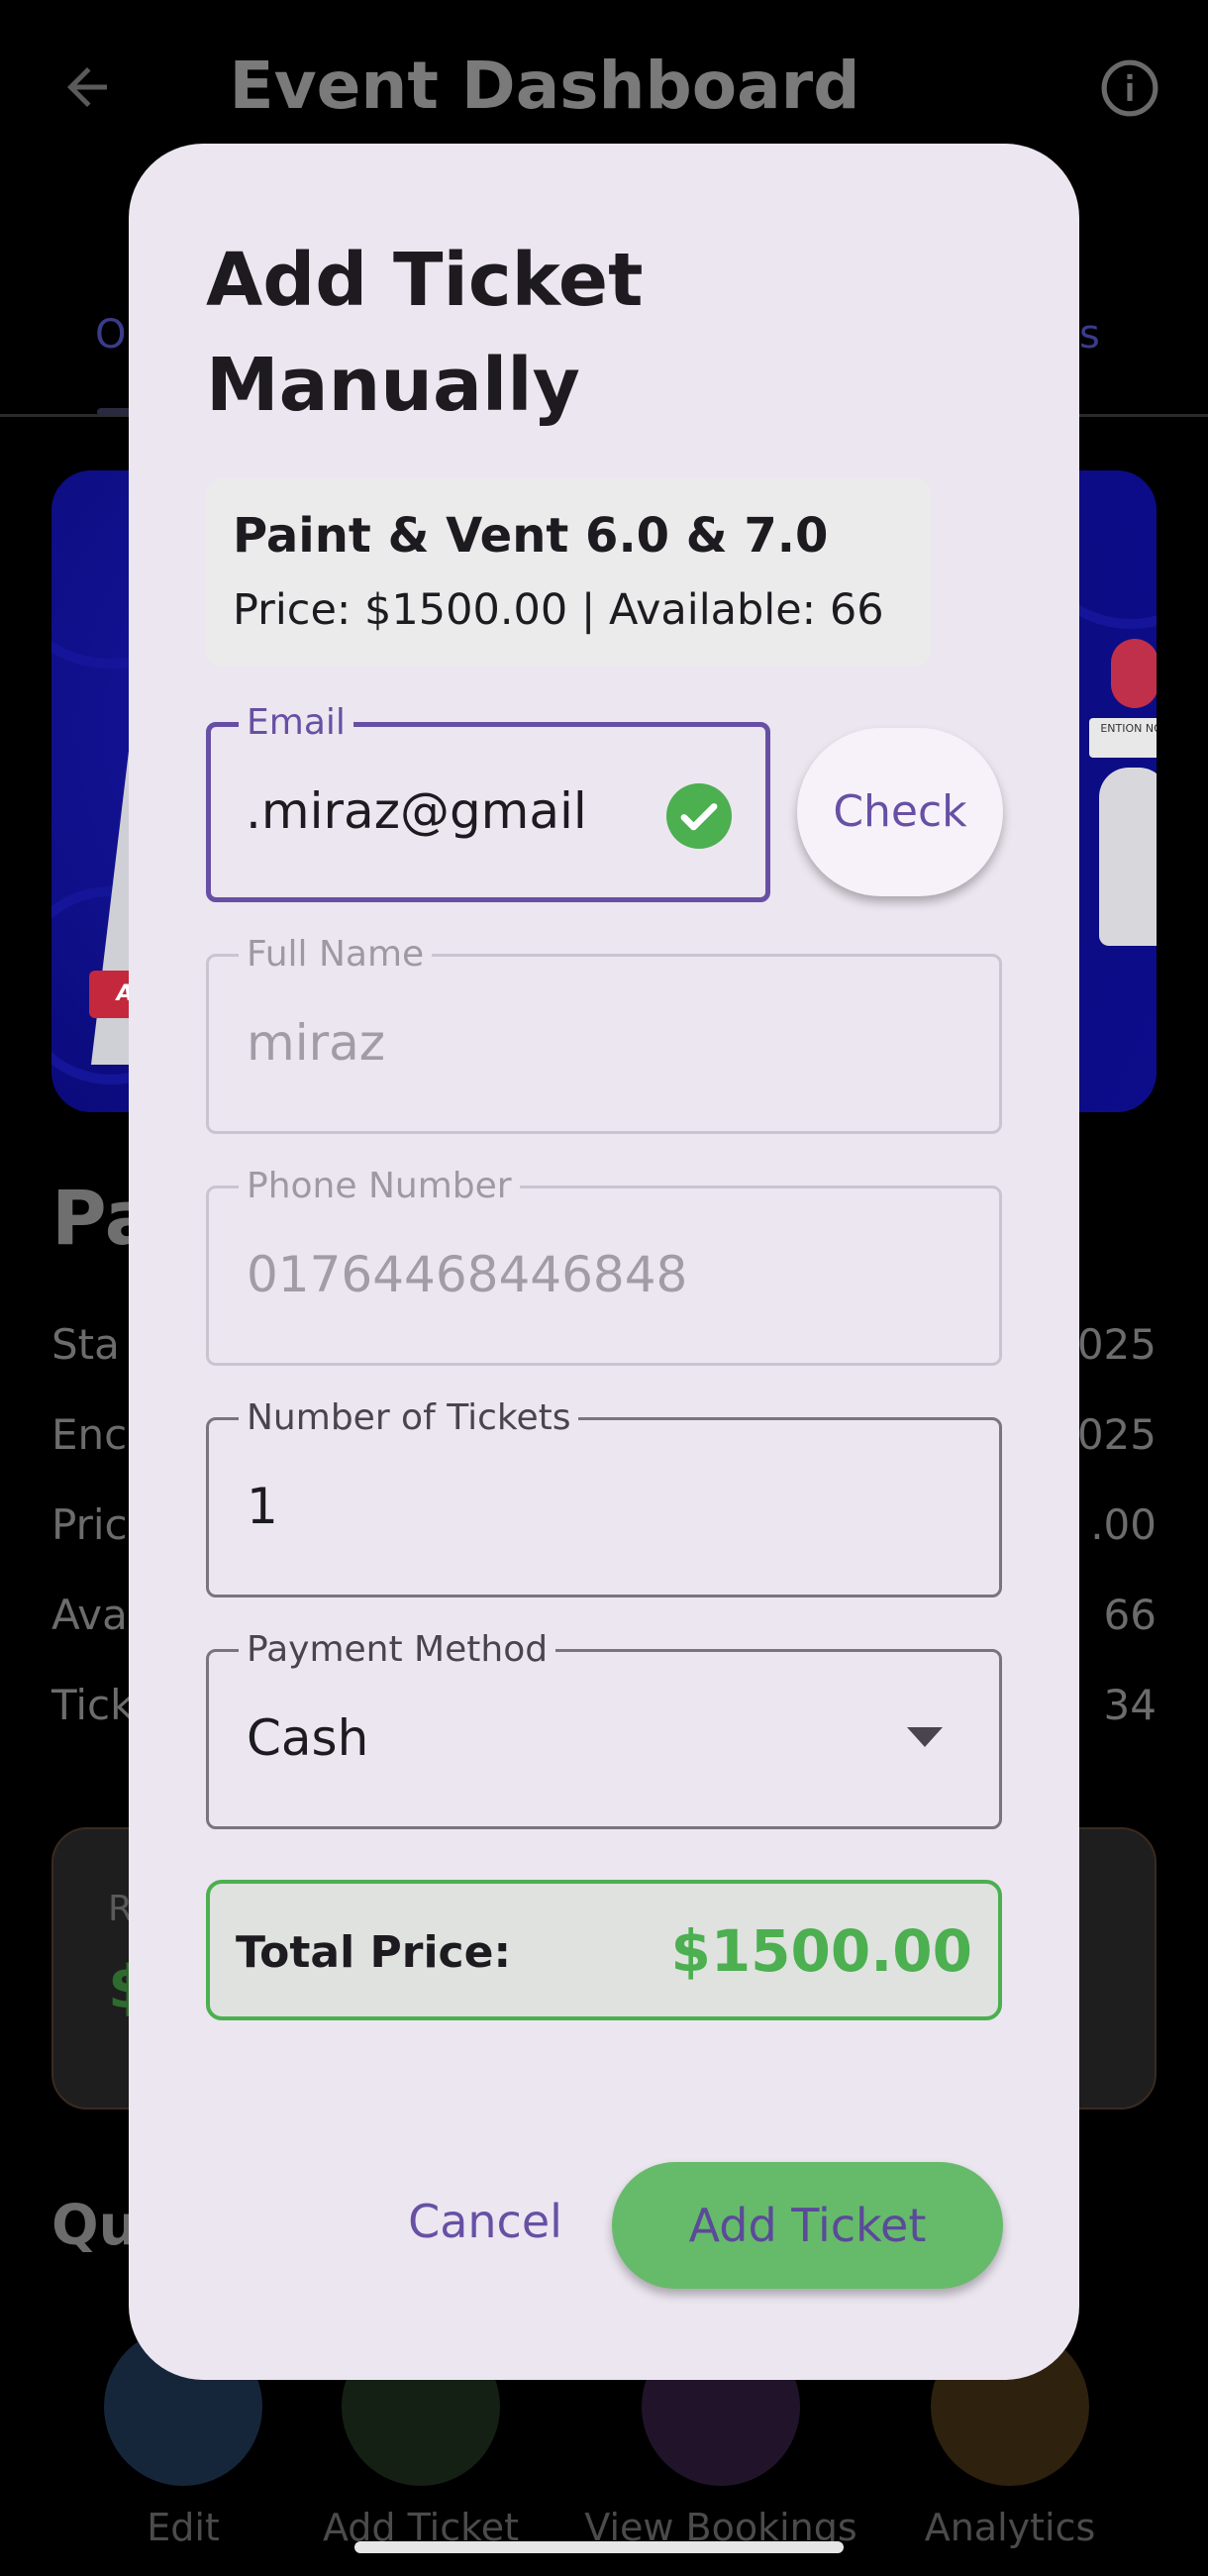 This screenshot has width=1208, height=2576. Describe the element at coordinates (1130, 1615) in the screenshot. I see `detail-value: 66` at that location.